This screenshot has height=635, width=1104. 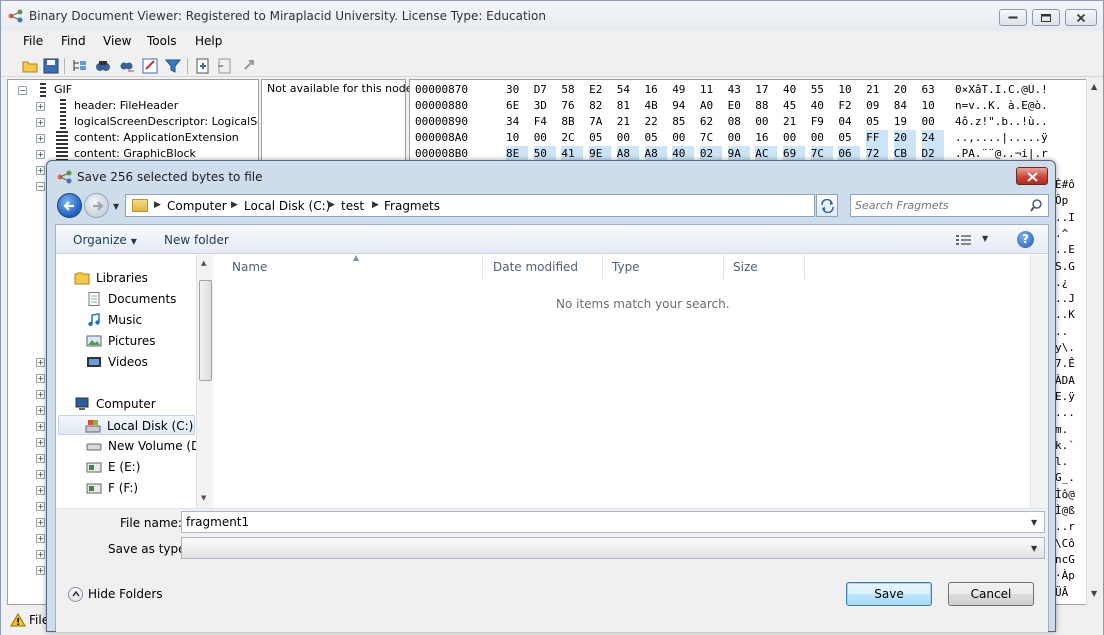 I want to click on hex-byte: 94, so click(x=683, y=106).